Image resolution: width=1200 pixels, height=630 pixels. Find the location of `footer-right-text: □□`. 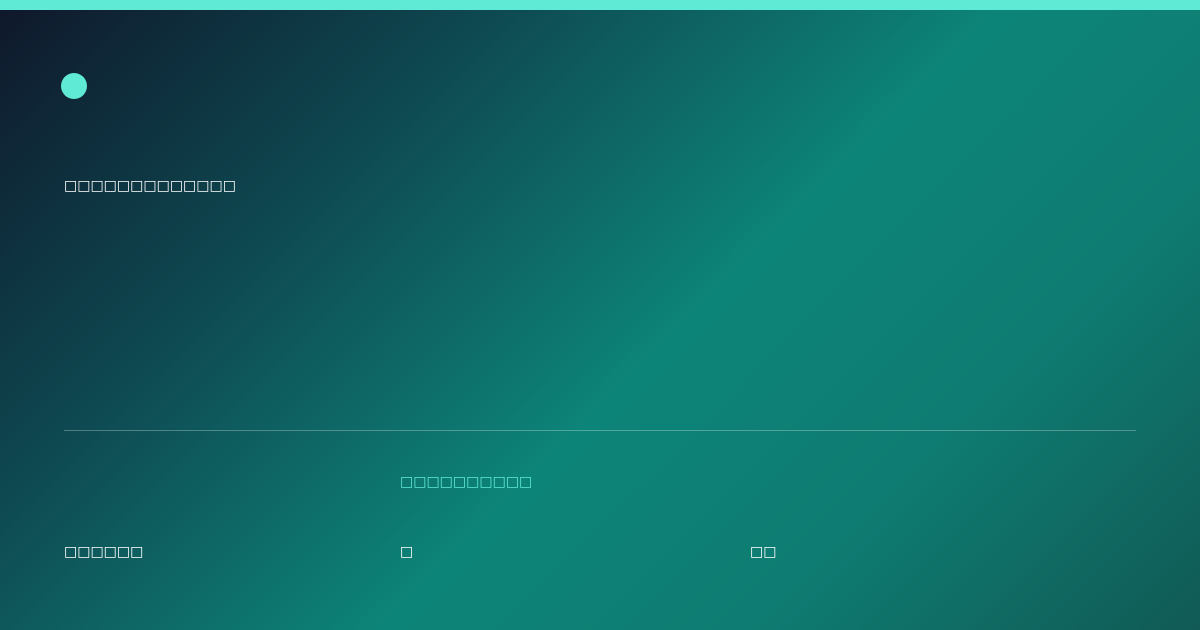

footer-right-text: □□ is located at coordinates (763, 552).